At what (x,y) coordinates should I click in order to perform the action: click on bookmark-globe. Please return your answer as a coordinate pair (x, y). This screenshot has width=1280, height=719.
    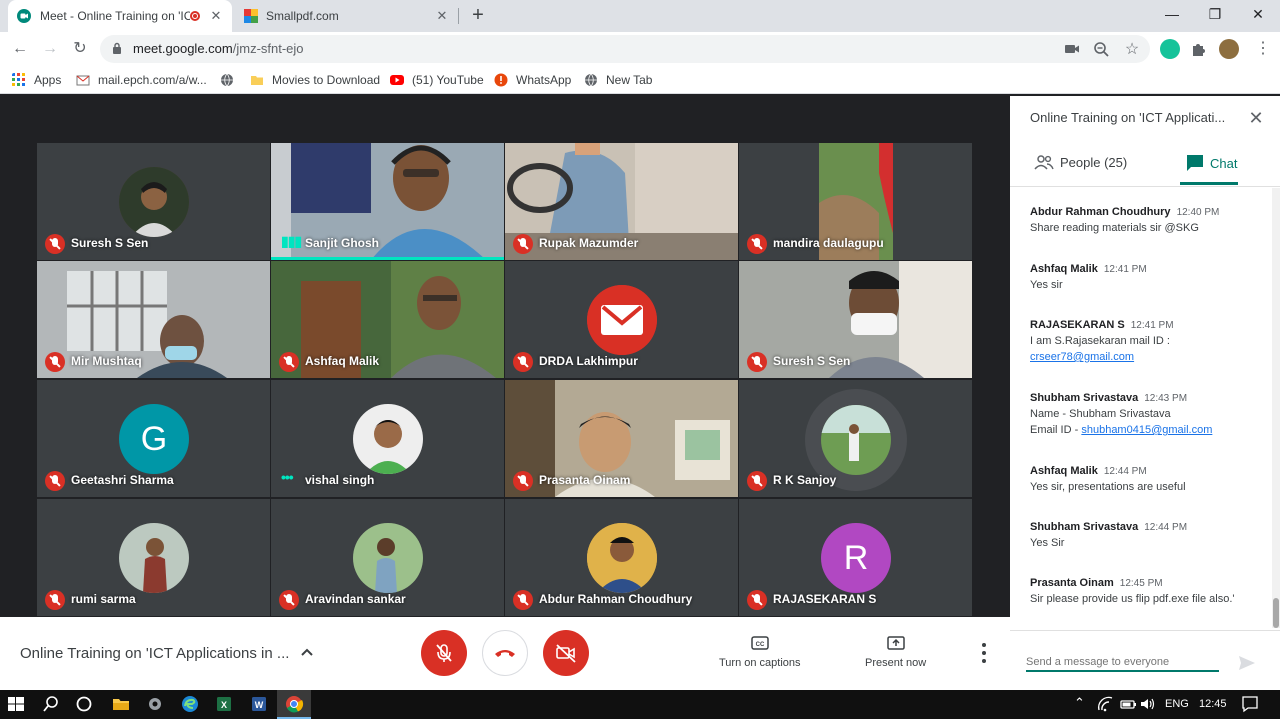
    Looking at the image, I should click on (231, 80).